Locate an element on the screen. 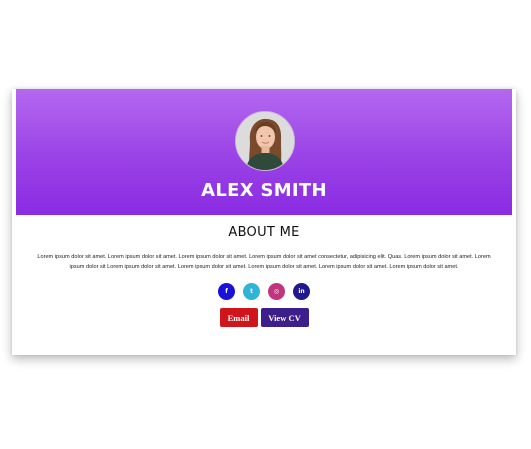 The image size is (531, 449). linkedin-icon: in is located at coordinates (301, 291).